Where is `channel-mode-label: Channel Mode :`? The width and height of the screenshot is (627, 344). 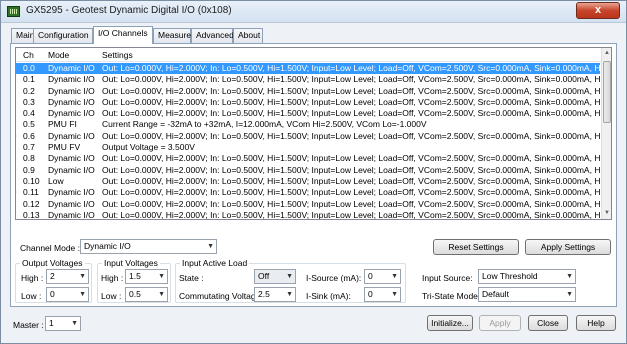
channel-mode-label: Channel Mode : is located at coordinates (50, 248).